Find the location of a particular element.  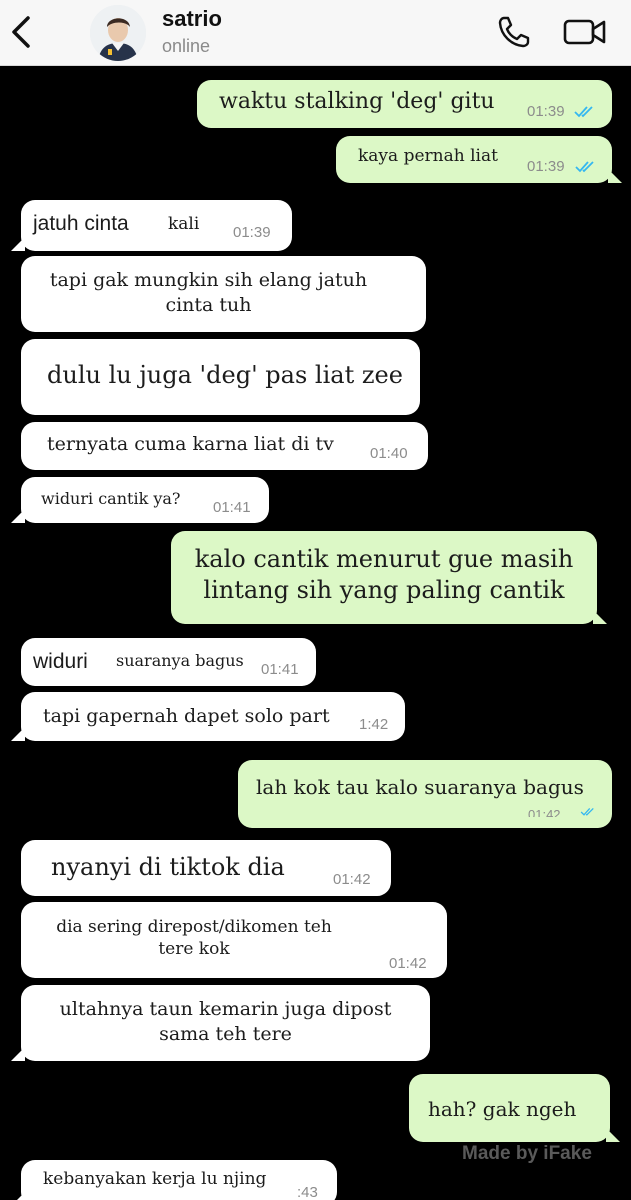

message-time: 1:42 is located at coordinates (374, 724).